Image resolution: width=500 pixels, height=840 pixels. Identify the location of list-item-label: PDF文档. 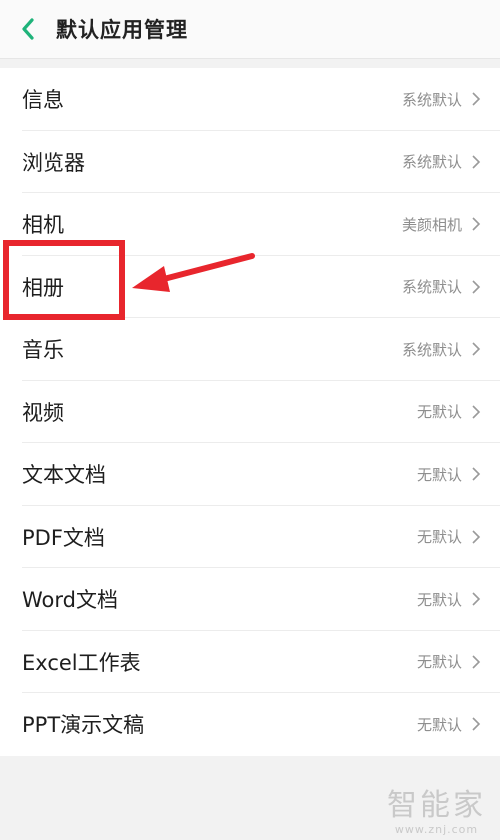
(63, 537).